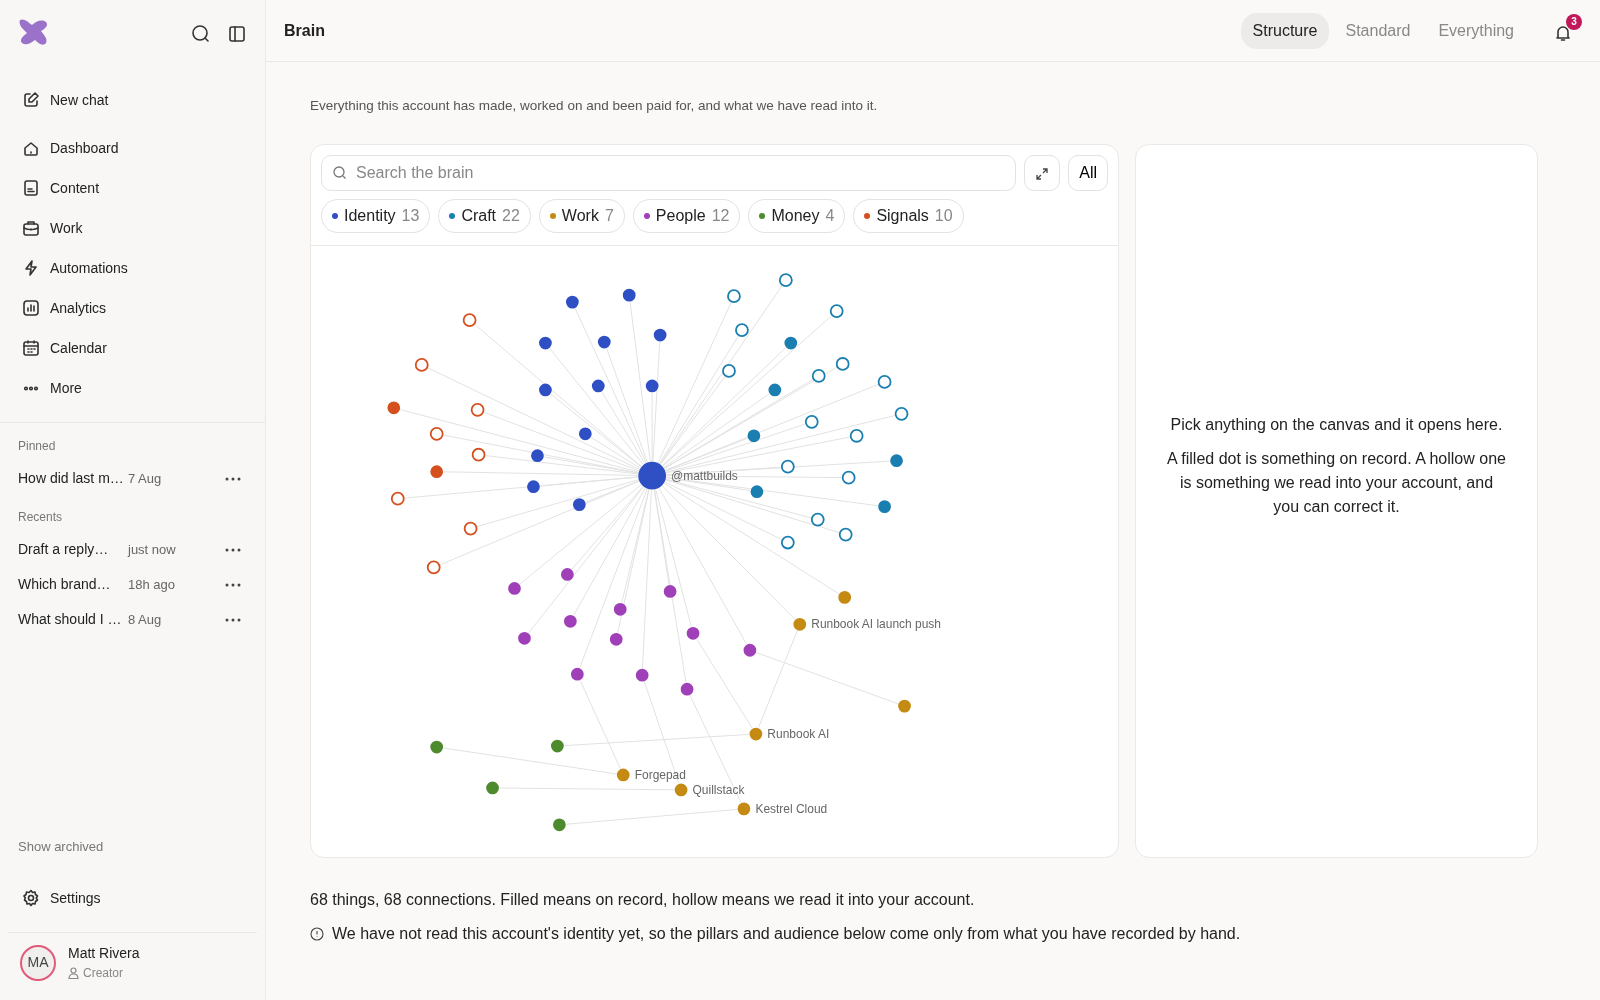  I want to click on search-icon, so click(201, 34).